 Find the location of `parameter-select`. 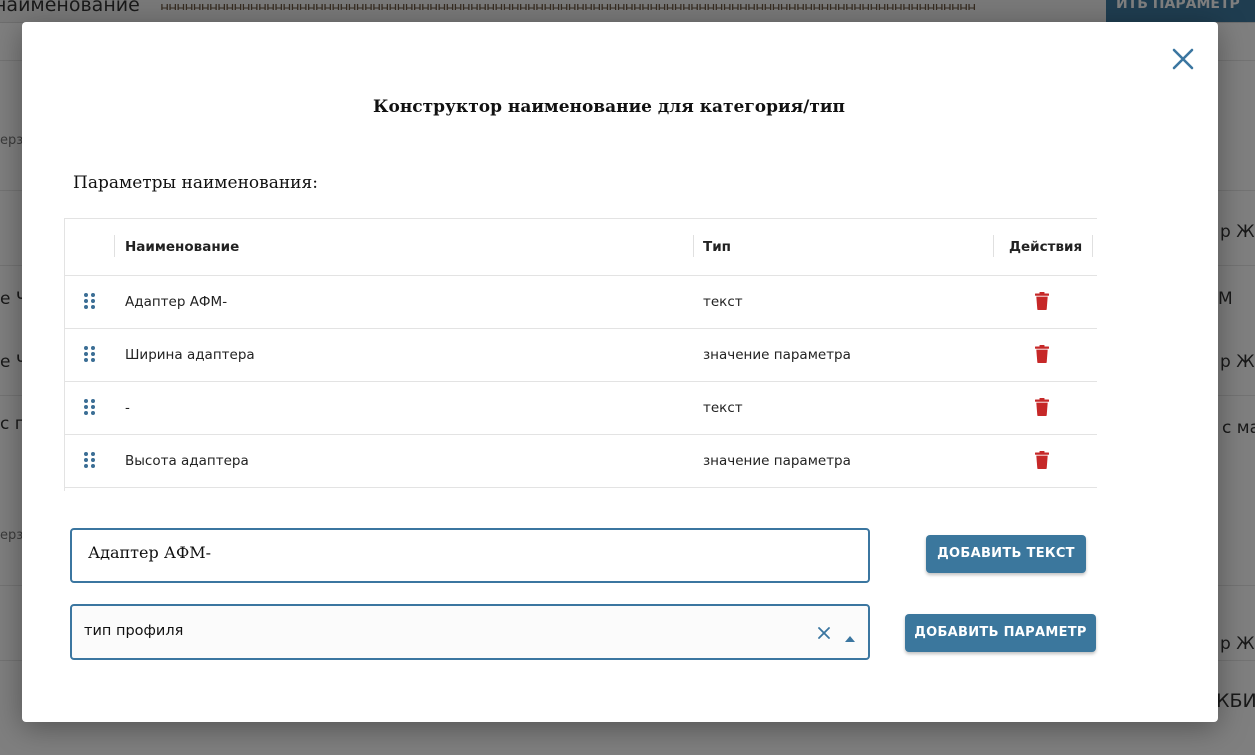

parameter-select is located at coordinates (470, 632).